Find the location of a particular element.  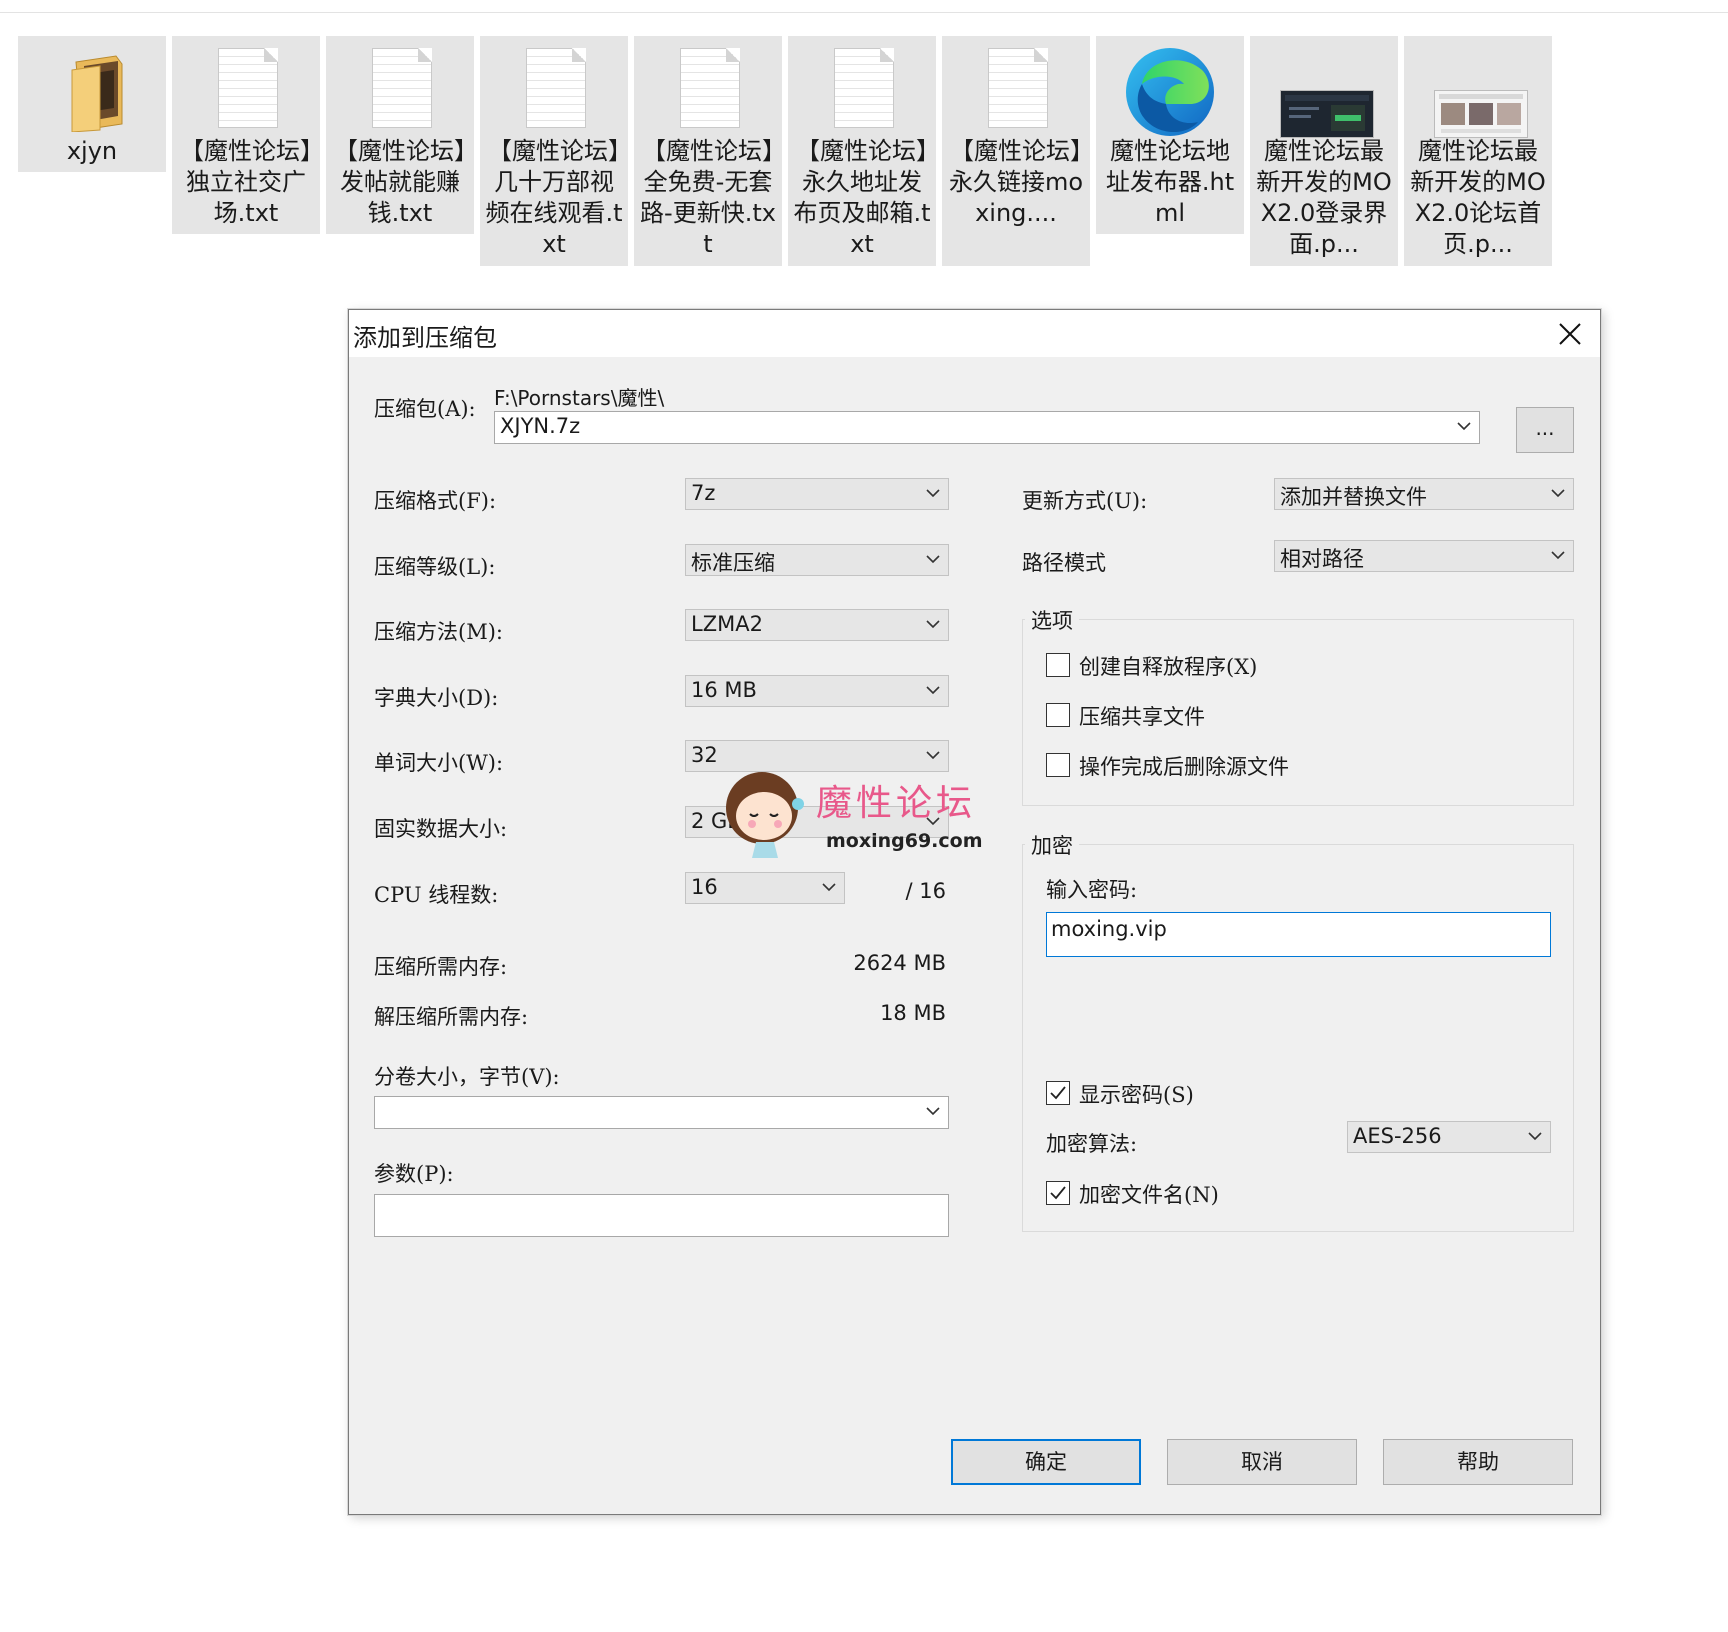

file-name: 【魔性论坛】全免费-无套路-更新快.txt is located at coordinates (708, 197).